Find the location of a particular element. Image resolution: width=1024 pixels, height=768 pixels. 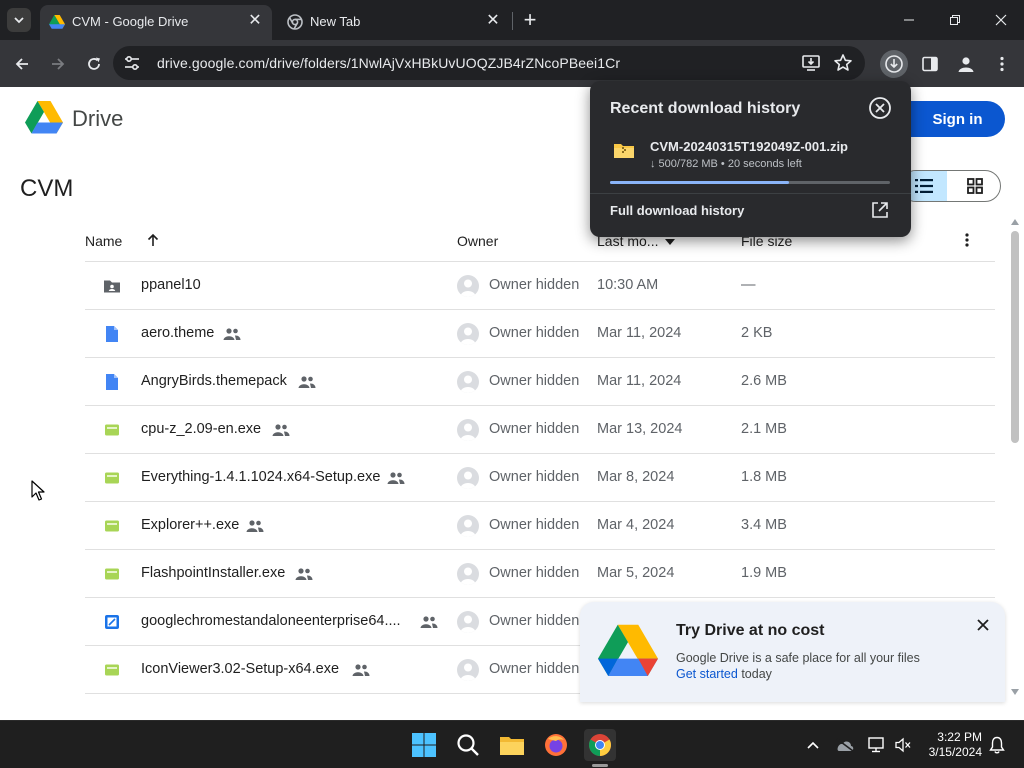

system-clock: 3:22 PM 3/15/2024 is located at coordinates (952, 745).